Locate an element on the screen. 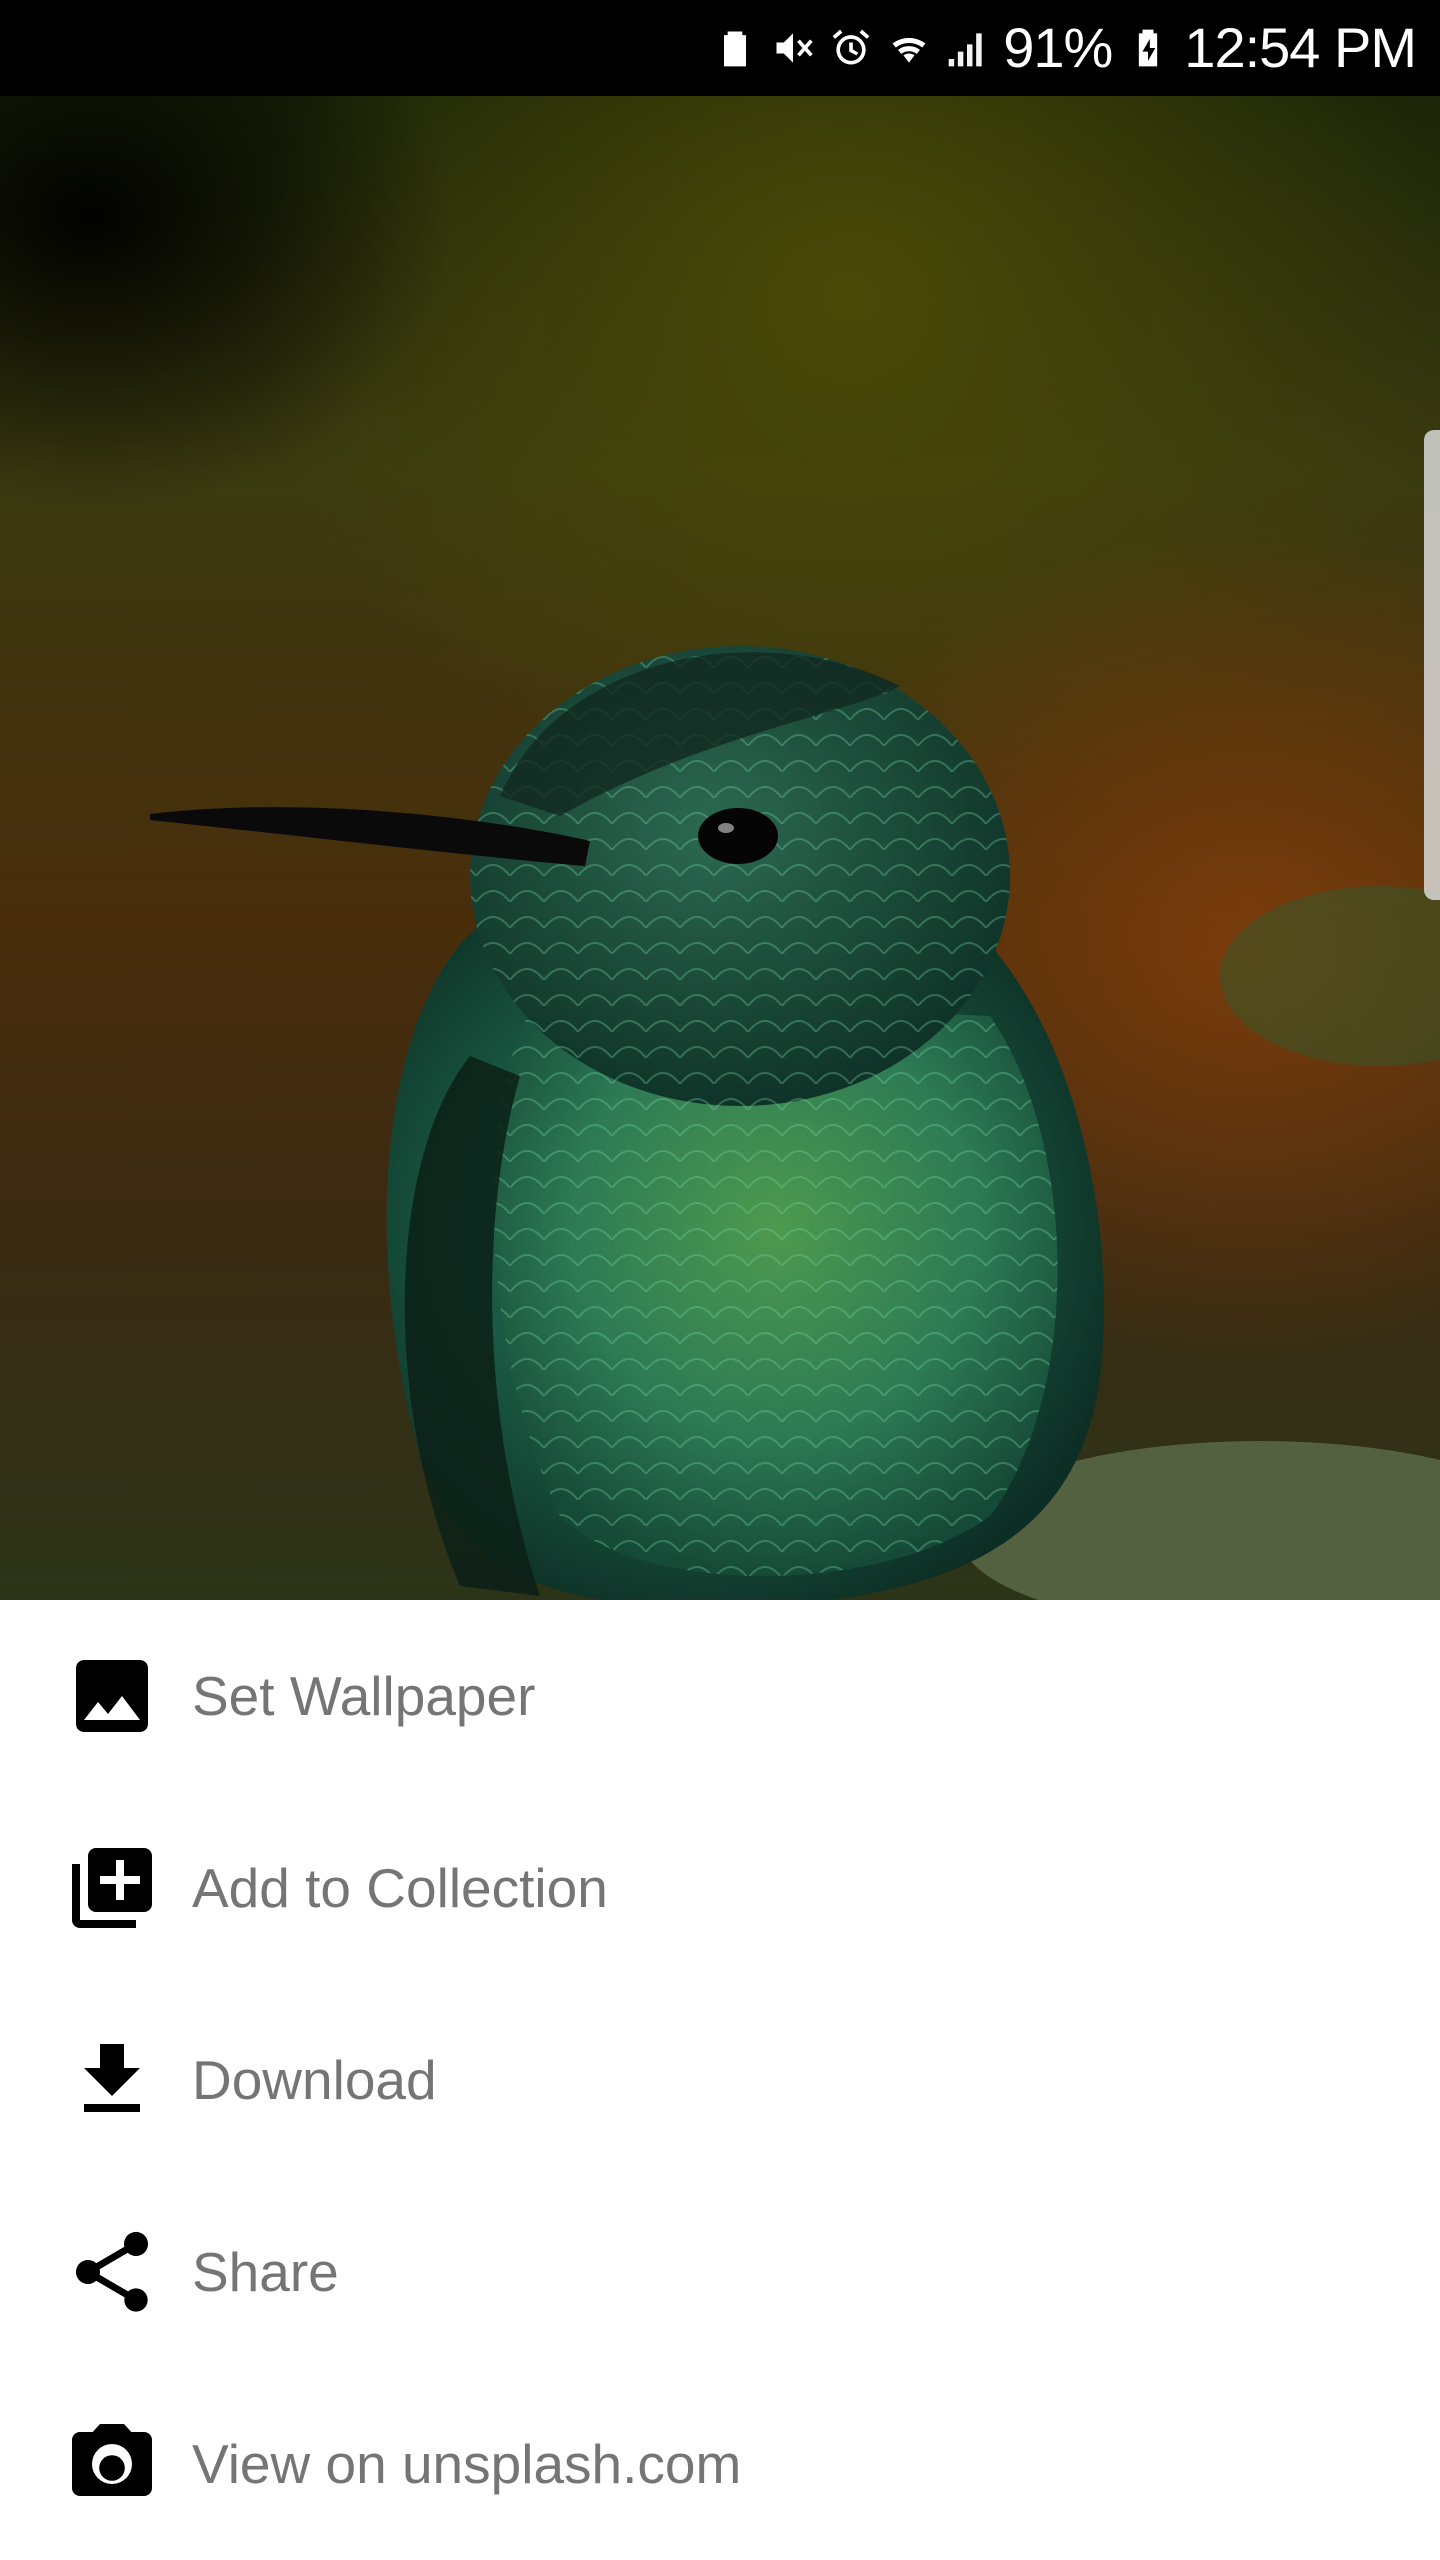 Image resolution: width=1440 pixels, height=2560 pixels. menu-item-label: View on unsplash.com is located at coordinates (467, 2464).